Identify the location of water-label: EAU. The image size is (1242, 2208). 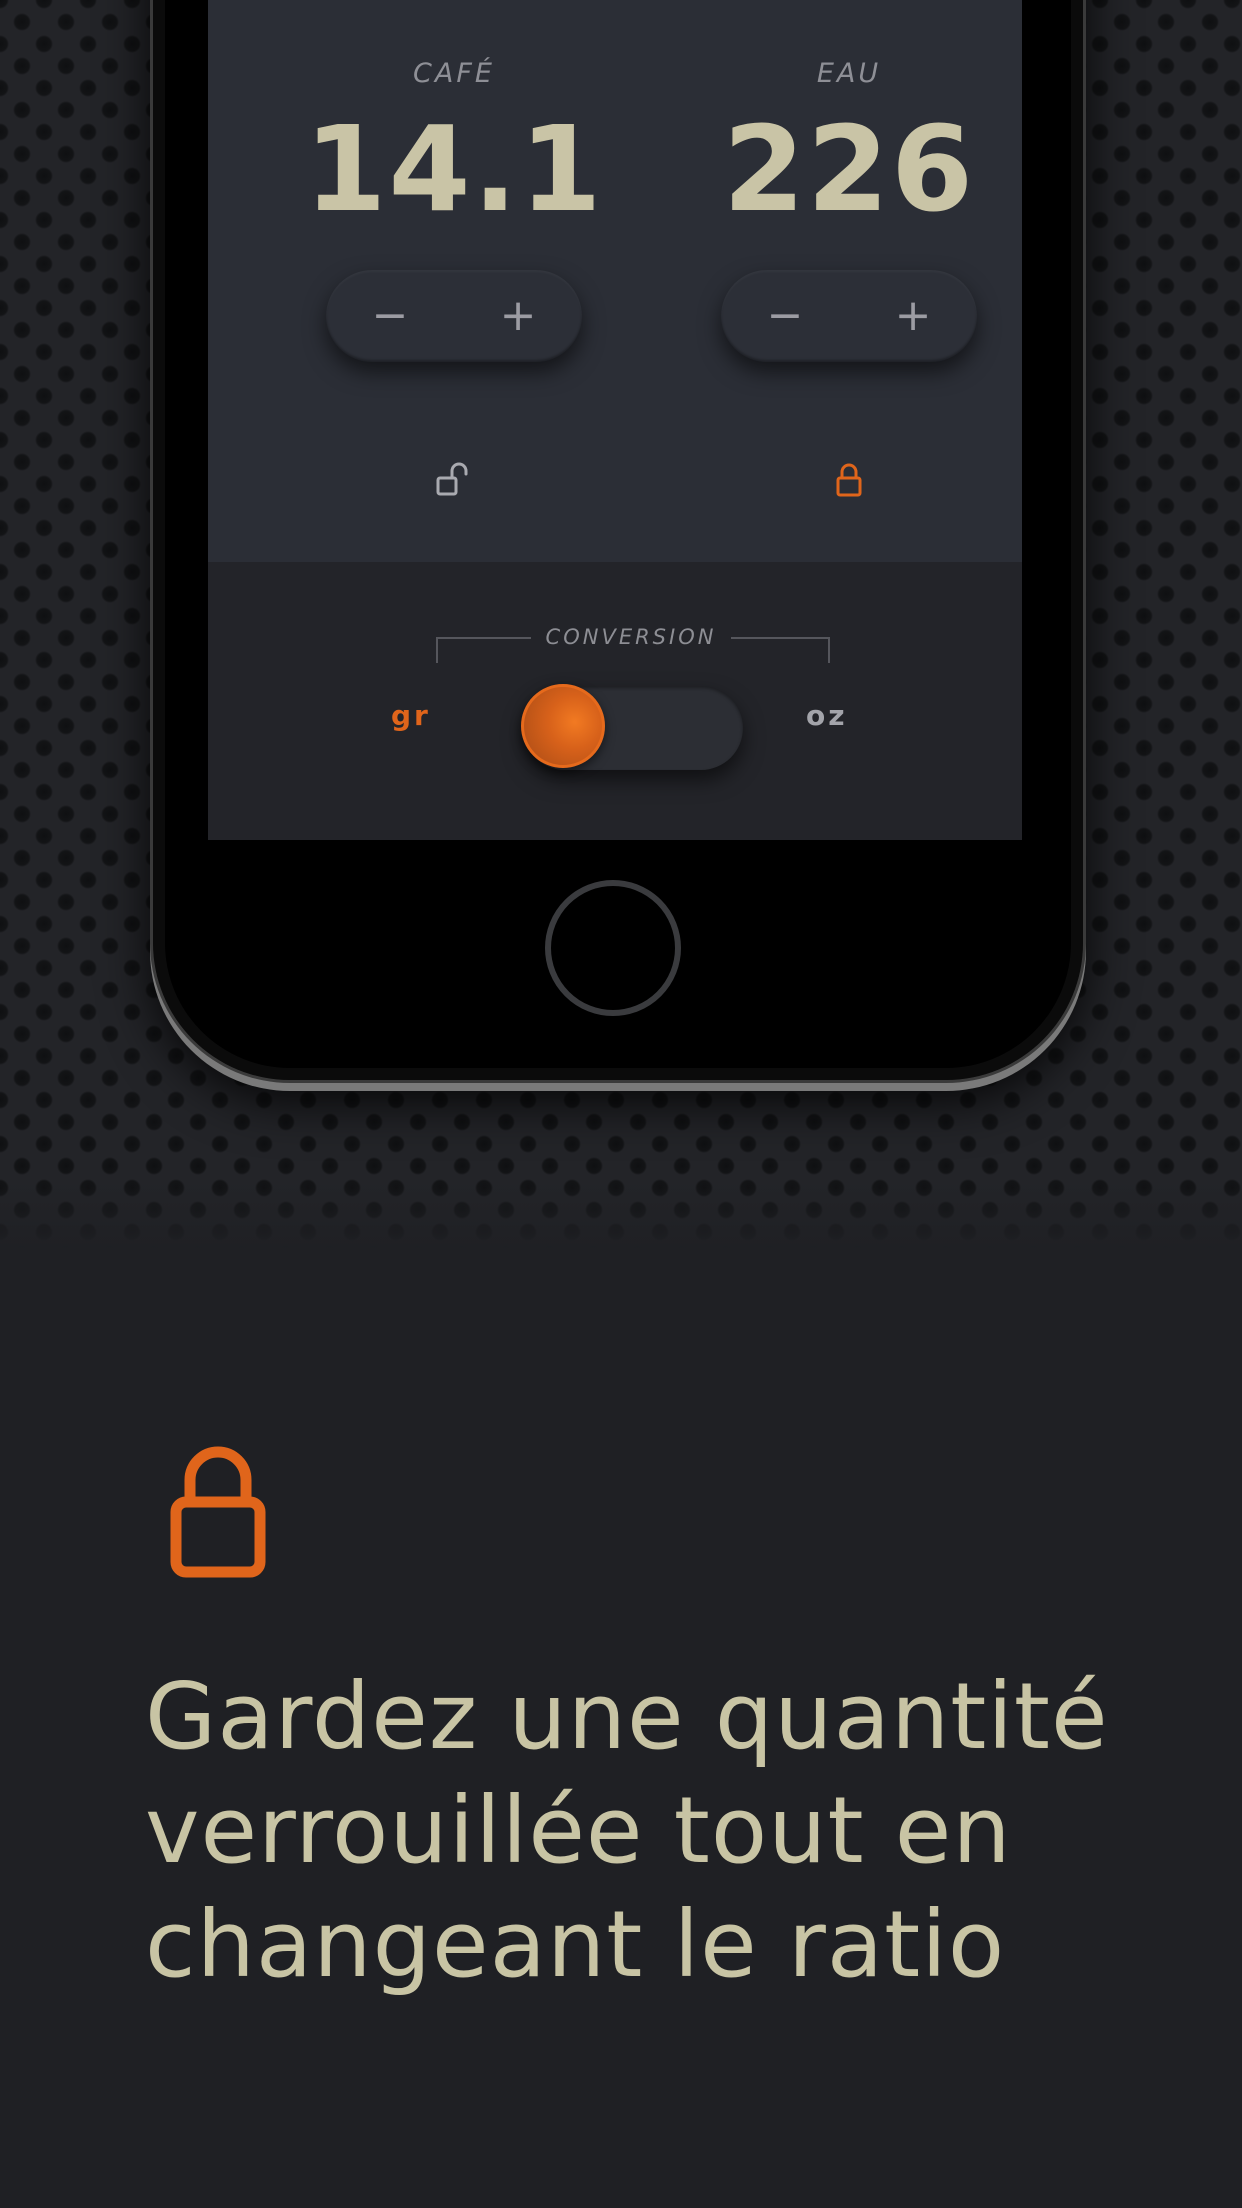
(849, 73).